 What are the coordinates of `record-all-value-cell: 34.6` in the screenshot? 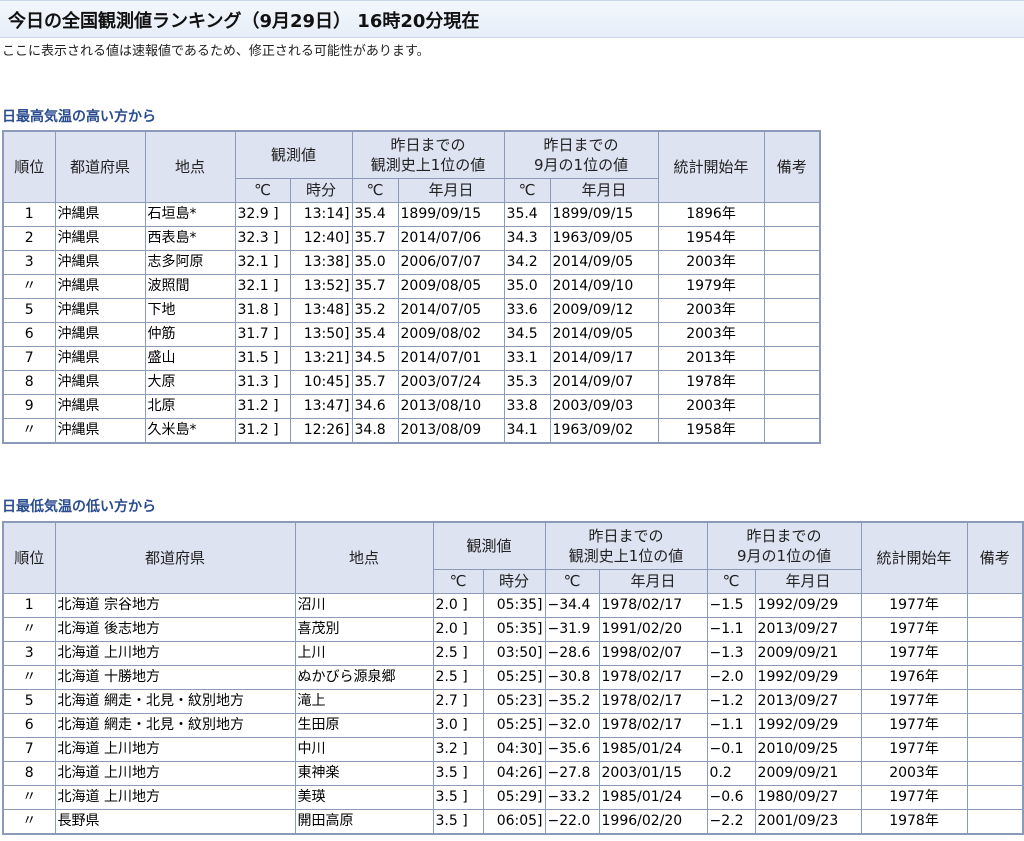 It's located at (375, 406).